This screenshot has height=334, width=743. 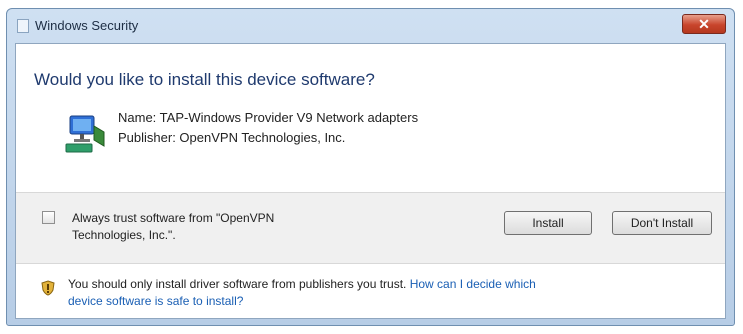 I want to click on always-trust-line2: Technologies, Inc."., so click(x=124, y=235).